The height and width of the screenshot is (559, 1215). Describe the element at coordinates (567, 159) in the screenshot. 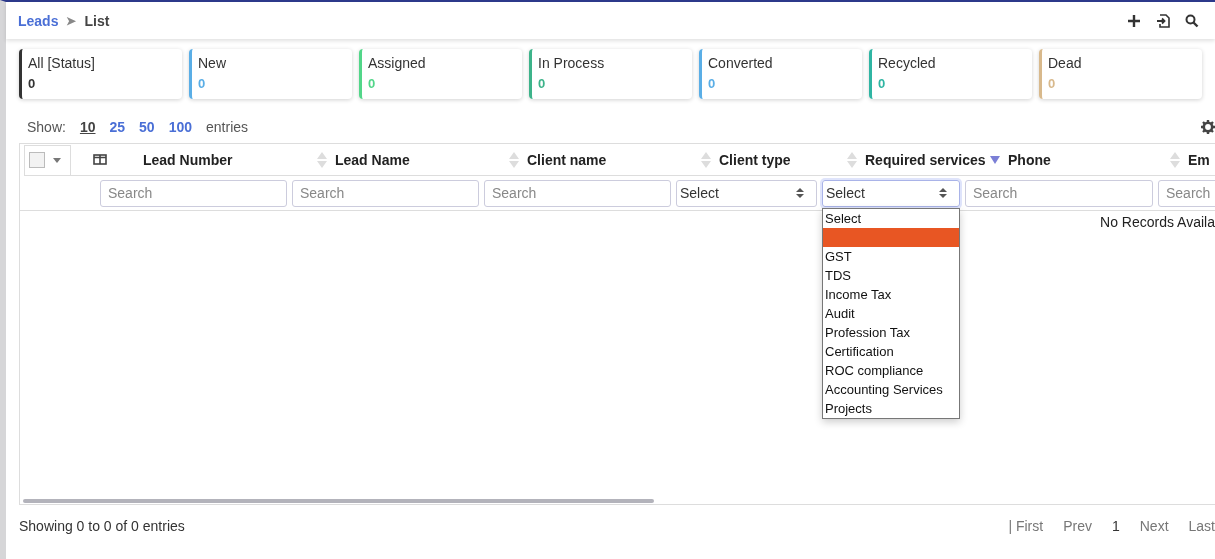

I see `column-header: Client name` at that location.